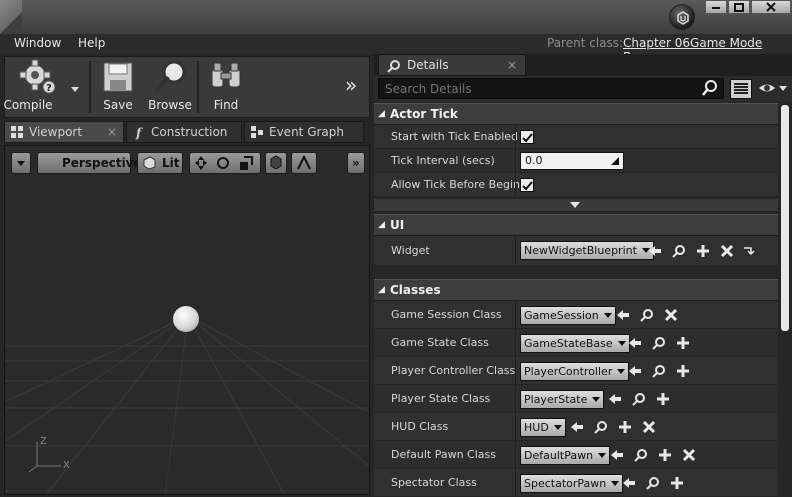 The height and width of the screenshot is (497, 792). What do you see at coordinates (304, 132) in the screenshot?
I see `tab-event-graph: Event Graph` at bounding box center [304, 132].